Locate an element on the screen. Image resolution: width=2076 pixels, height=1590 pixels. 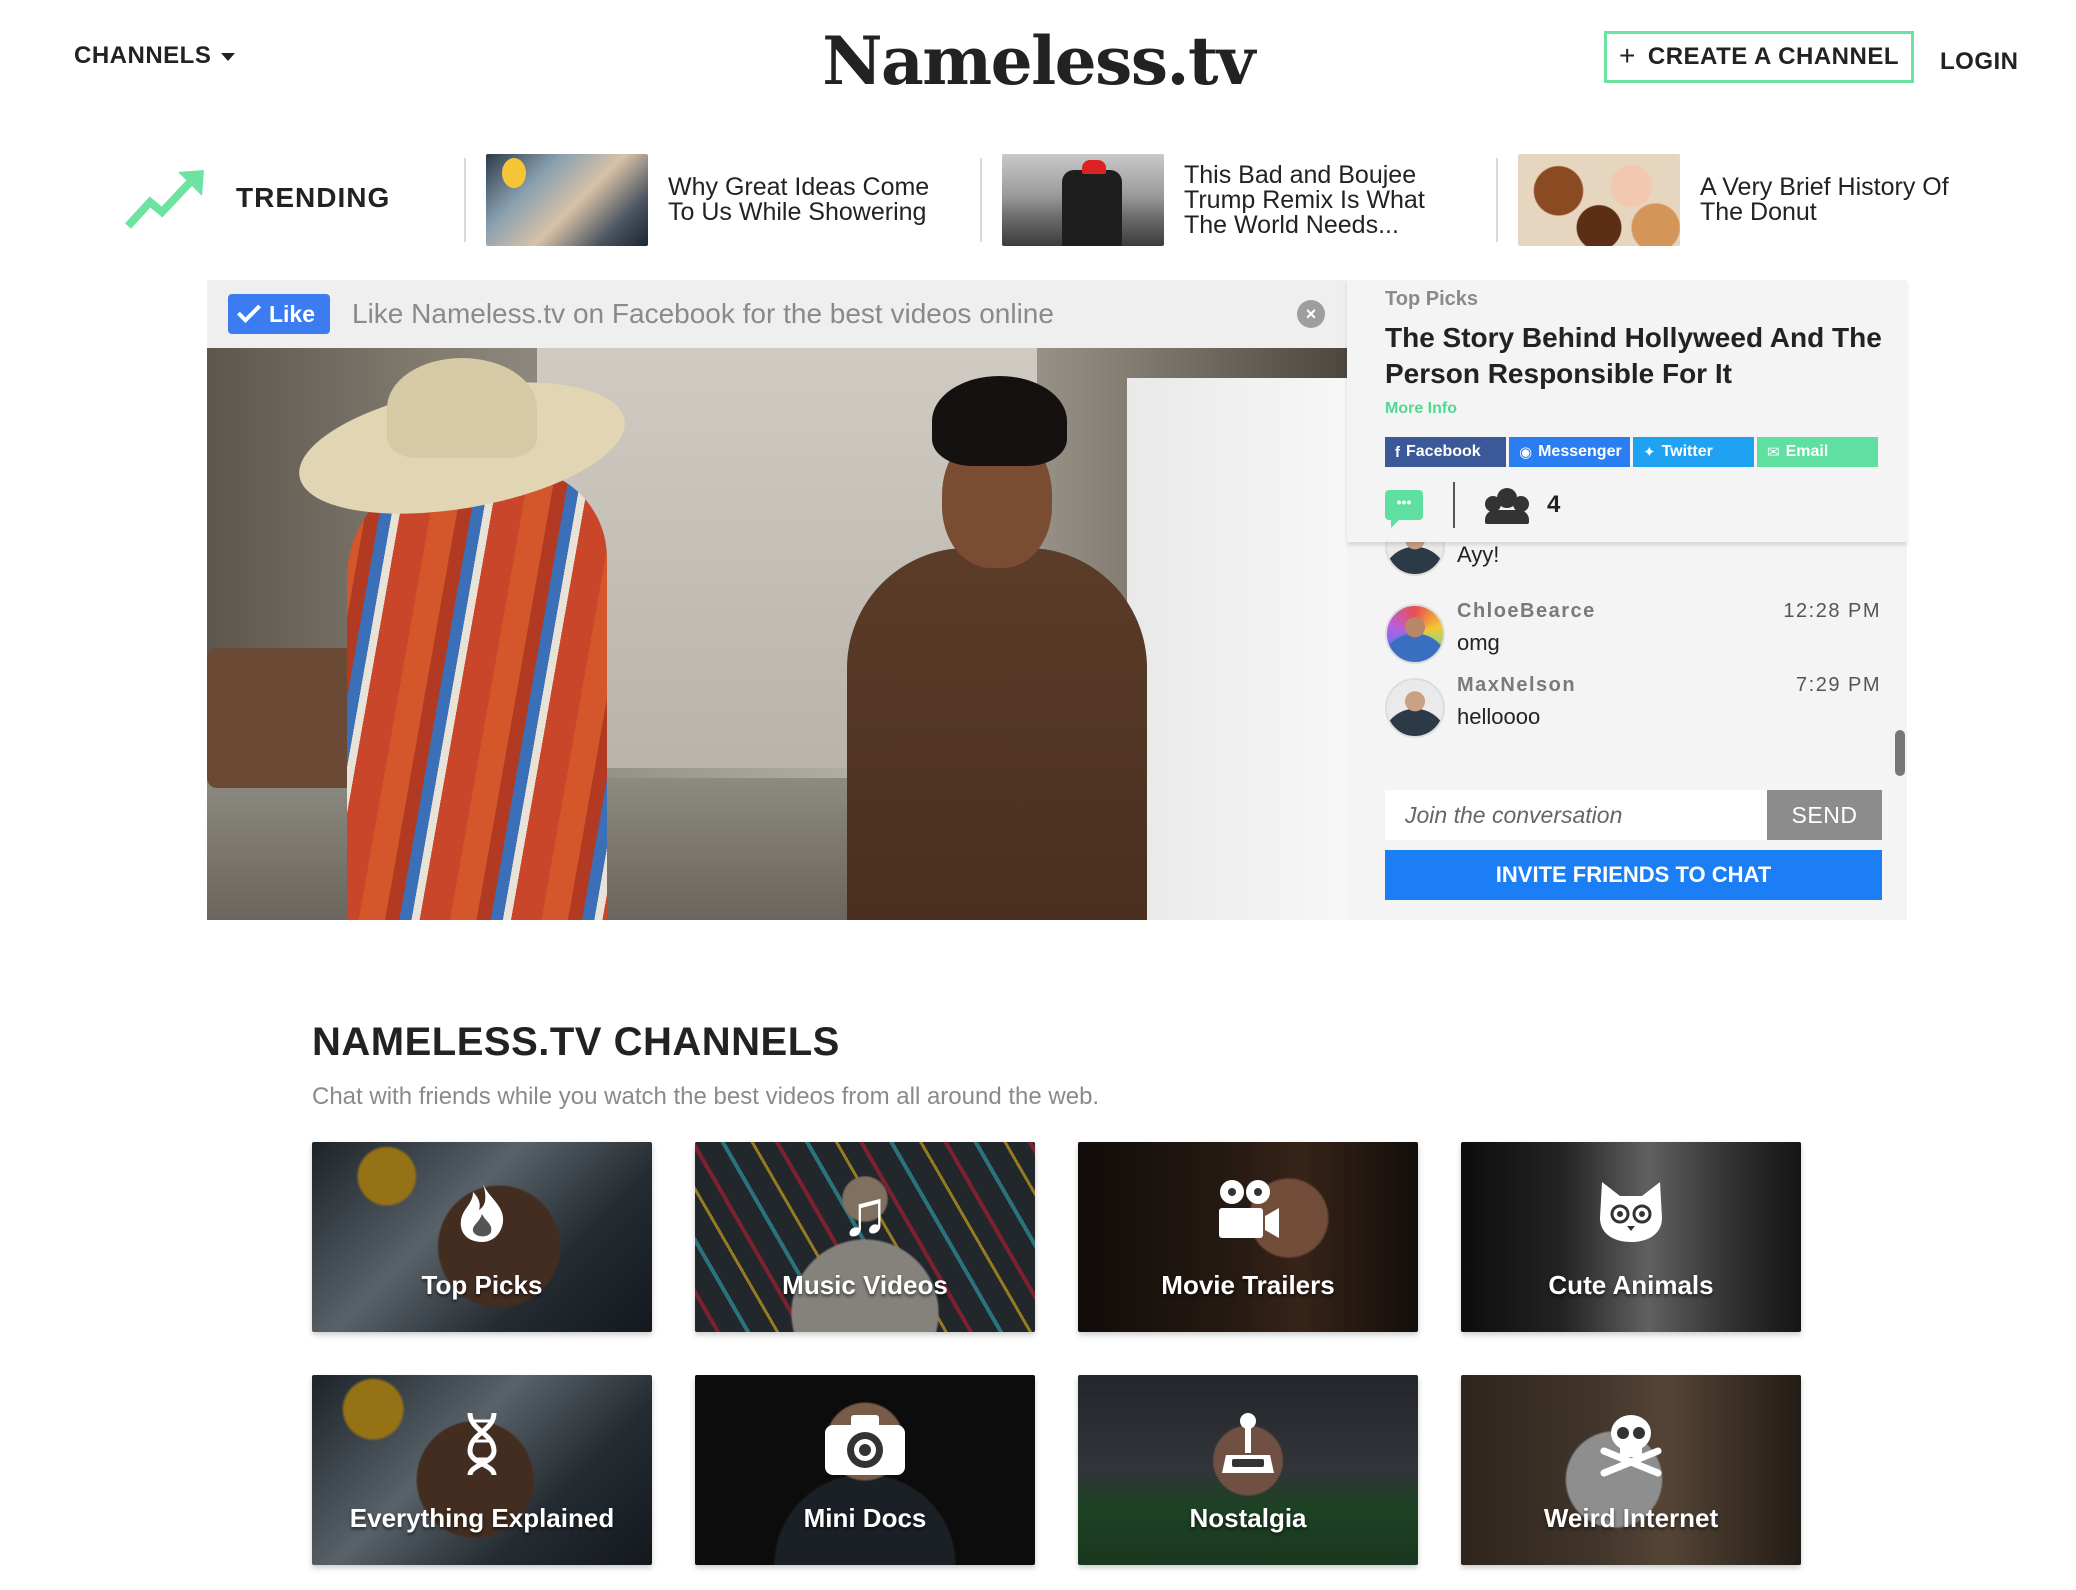
channel-label: Nostalgia is located at coordinates (1248, 1518).